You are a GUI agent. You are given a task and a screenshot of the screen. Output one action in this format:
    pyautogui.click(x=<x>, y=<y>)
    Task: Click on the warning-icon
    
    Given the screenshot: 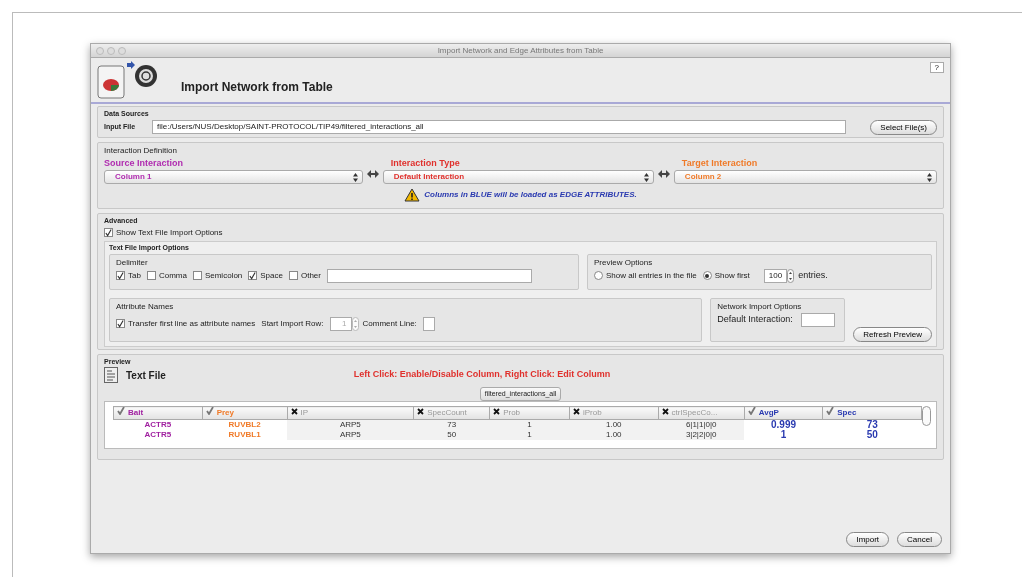 What is the action you would take?
    pyautogui.click(x=412, y=195)
    